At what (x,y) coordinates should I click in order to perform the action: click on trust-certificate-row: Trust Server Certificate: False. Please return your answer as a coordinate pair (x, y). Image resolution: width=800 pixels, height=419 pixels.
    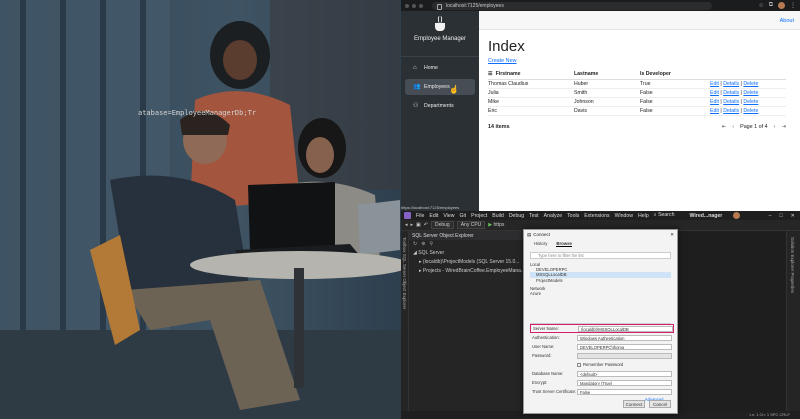
    Looking at the image, I should click on (602, 391).